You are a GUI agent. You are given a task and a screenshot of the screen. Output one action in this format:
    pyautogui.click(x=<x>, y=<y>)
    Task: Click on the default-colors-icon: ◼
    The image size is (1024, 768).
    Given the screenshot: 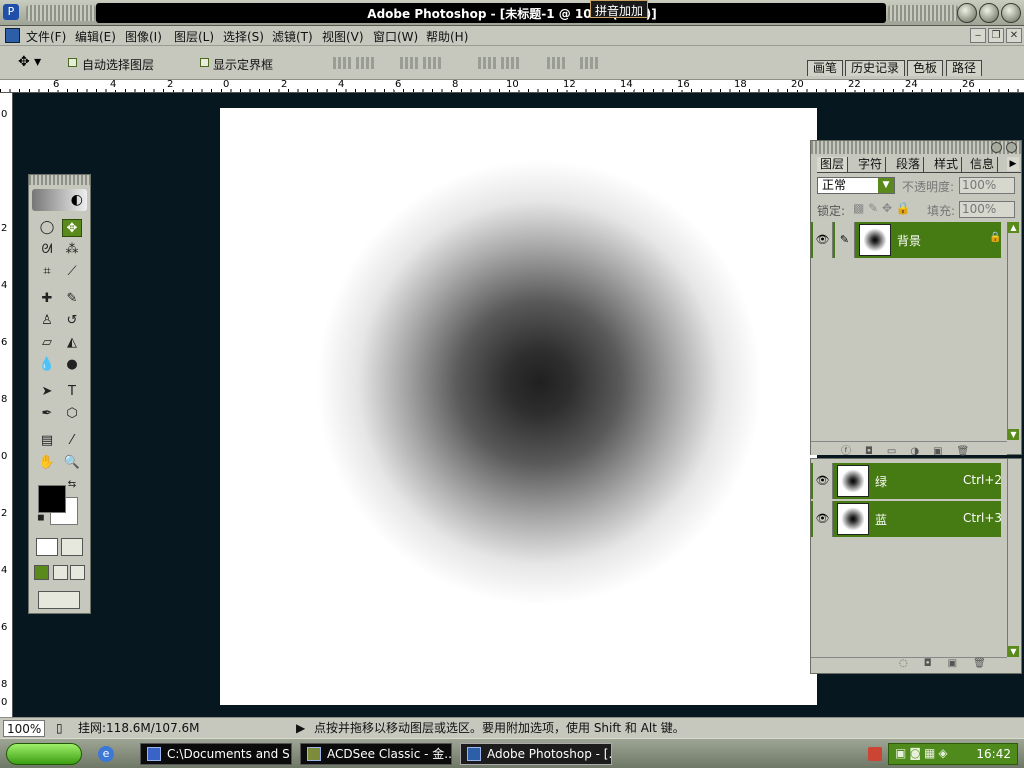 What is the action you would take?
    pyautogui.click(x=41, y=518)
    